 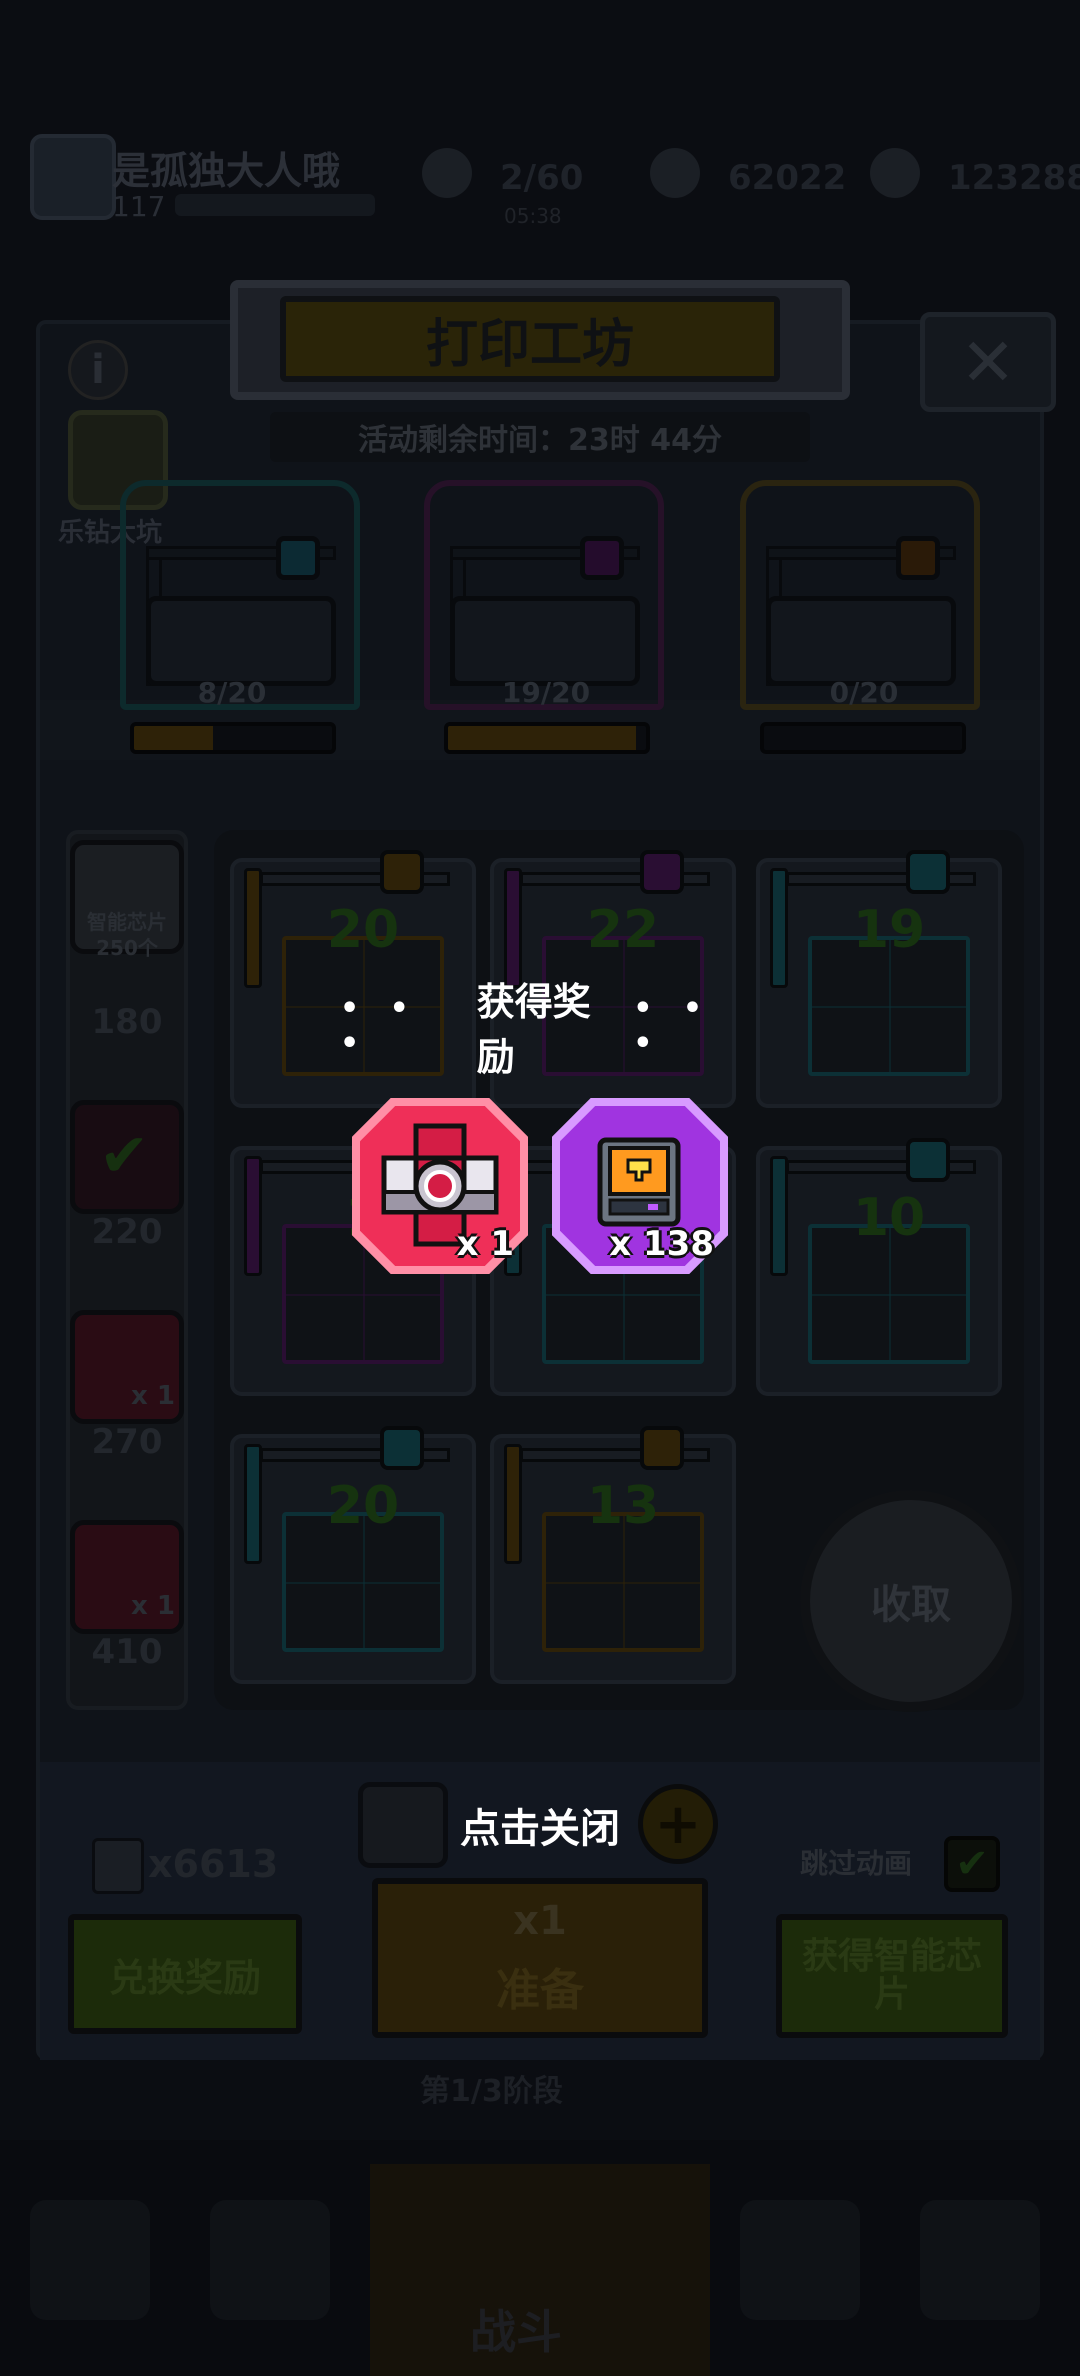 I want to click on title-dots-right: • • •, so click(x=672, y=1026).